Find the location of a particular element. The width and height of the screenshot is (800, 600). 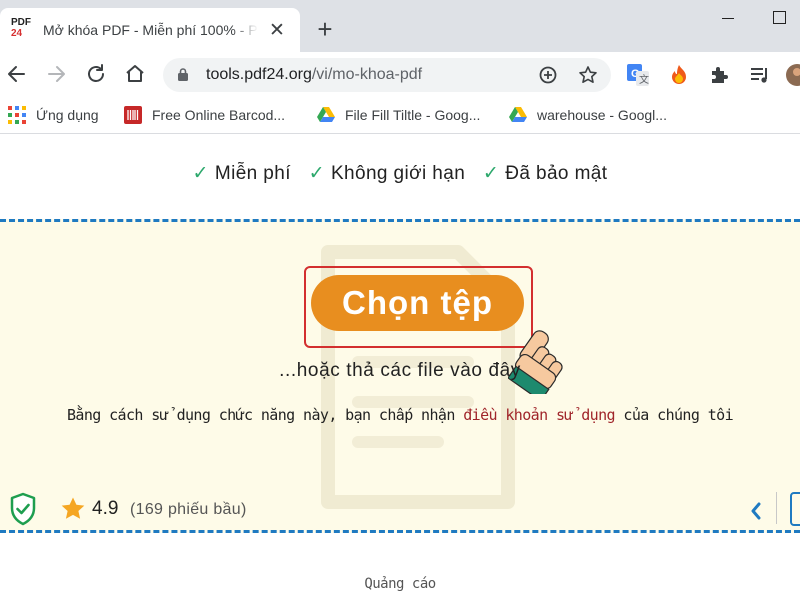

star-bookmark-icon is located at coordinates (588, 75).